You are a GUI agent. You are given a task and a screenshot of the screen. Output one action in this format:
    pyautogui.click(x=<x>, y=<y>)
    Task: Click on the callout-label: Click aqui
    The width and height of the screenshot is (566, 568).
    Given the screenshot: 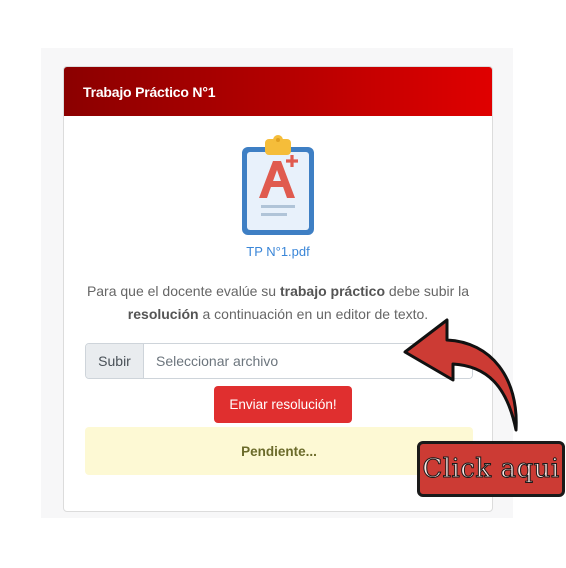 What is the action you would take?
    pyautogui.click(x=491, y=469)
    